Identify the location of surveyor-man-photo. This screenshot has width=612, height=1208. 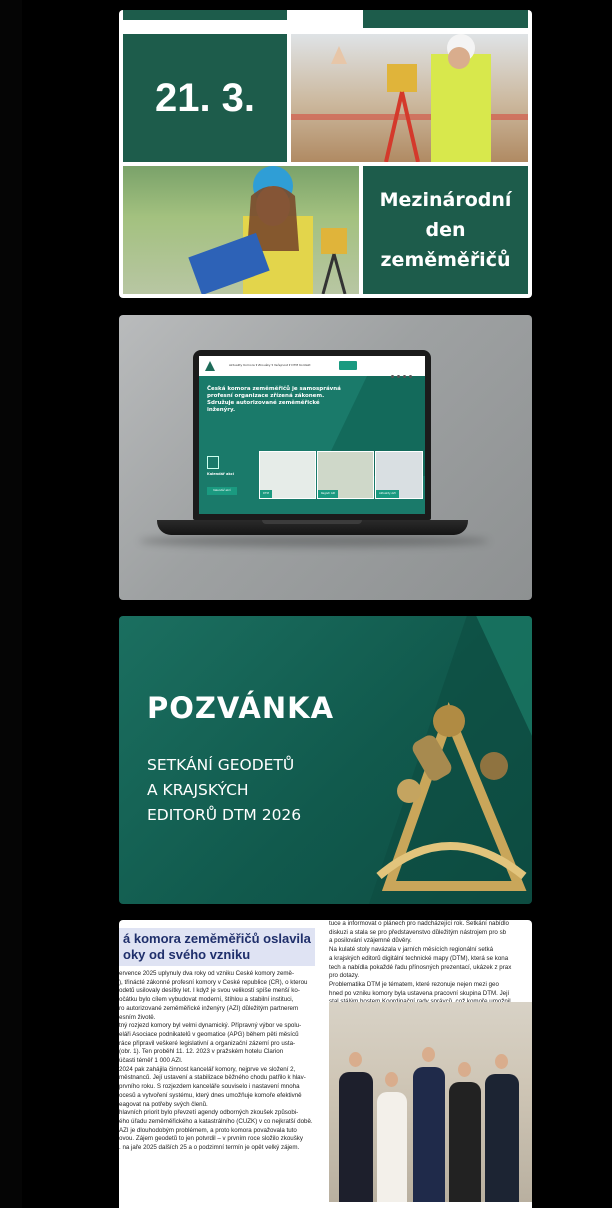
(409, 98).